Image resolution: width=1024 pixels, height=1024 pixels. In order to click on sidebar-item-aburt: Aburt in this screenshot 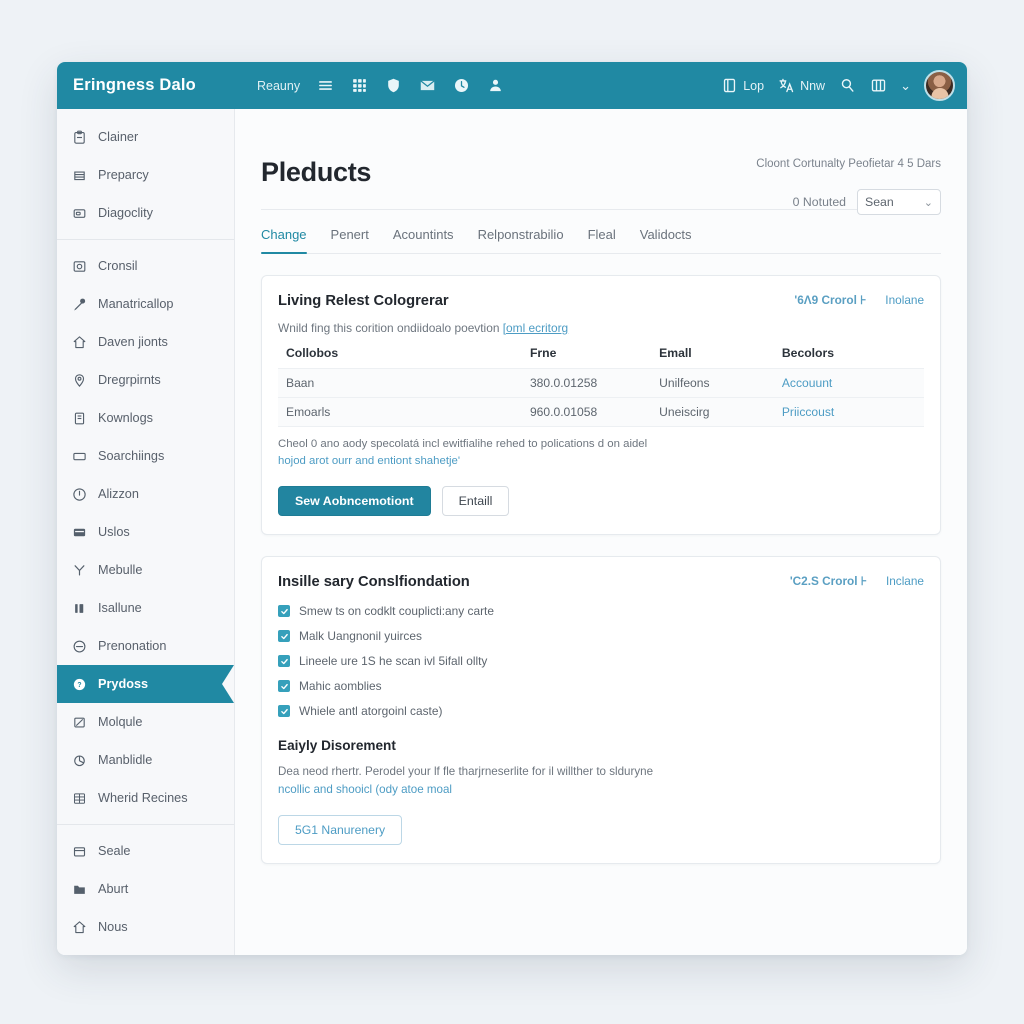, I will do `click(145, 889)`.